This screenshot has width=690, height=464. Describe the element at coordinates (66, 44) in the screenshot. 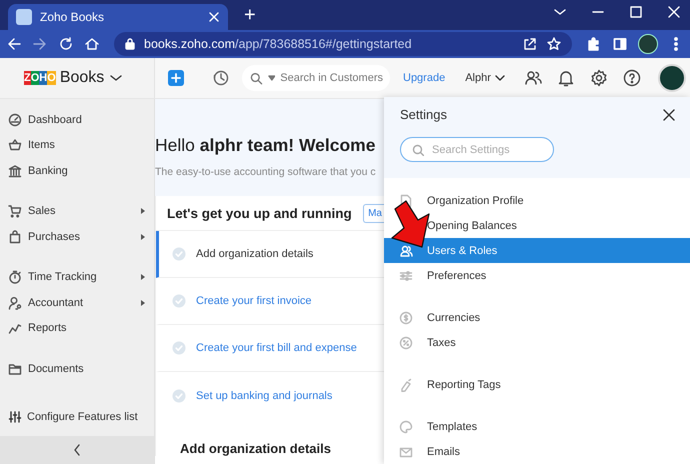

I see `reload-icon` at that location.